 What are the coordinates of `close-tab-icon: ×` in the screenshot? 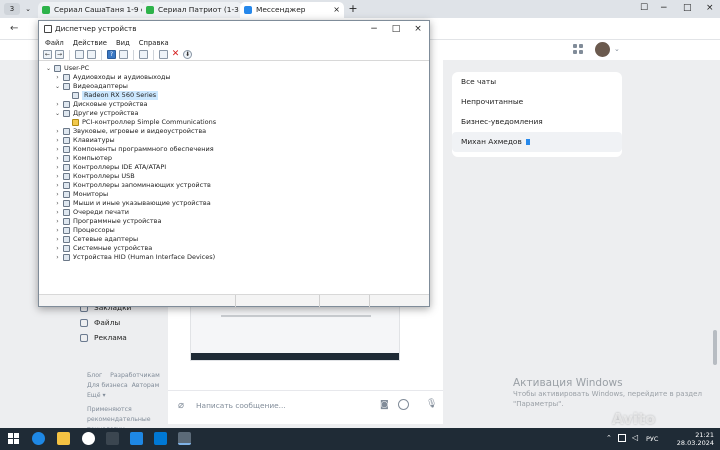 It's located at (336, 9).